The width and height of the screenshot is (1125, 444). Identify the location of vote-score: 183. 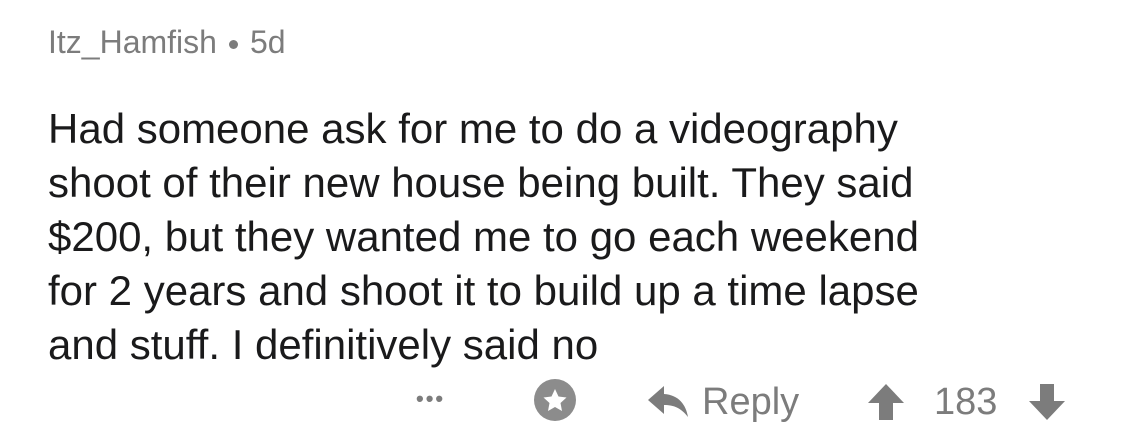
(965, 402).